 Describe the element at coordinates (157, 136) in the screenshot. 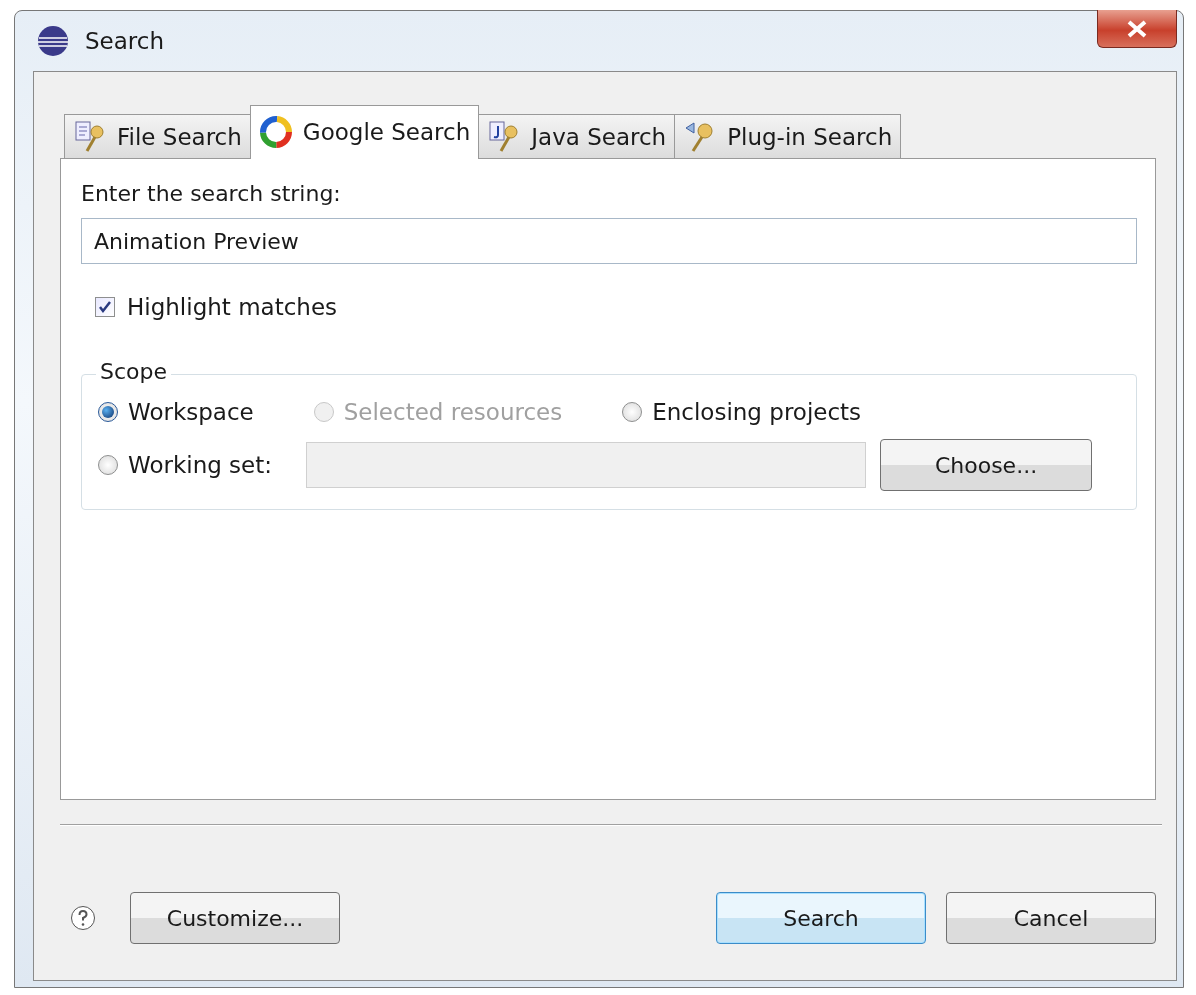

I see `tab: File Search` at that location.